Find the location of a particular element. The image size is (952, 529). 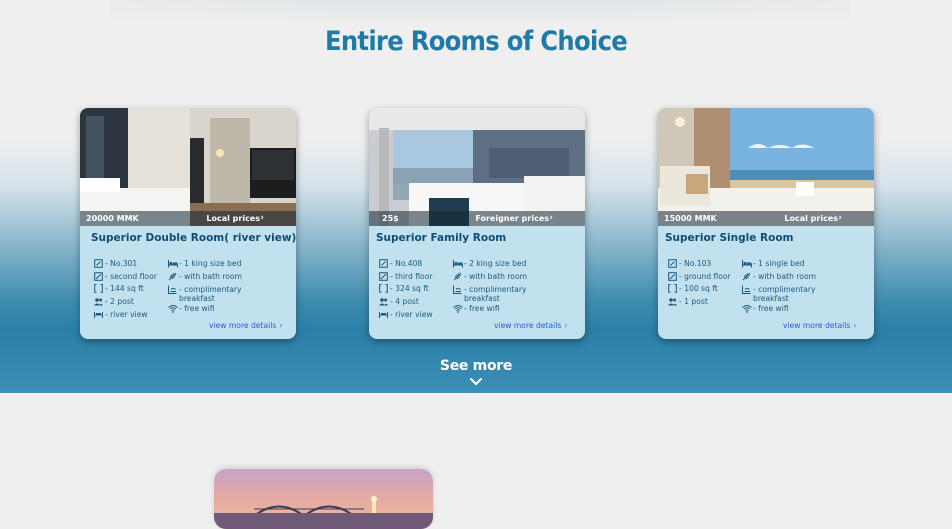

price-bar: 25$ Foreigner prices › is located at coordinates (477, 218).